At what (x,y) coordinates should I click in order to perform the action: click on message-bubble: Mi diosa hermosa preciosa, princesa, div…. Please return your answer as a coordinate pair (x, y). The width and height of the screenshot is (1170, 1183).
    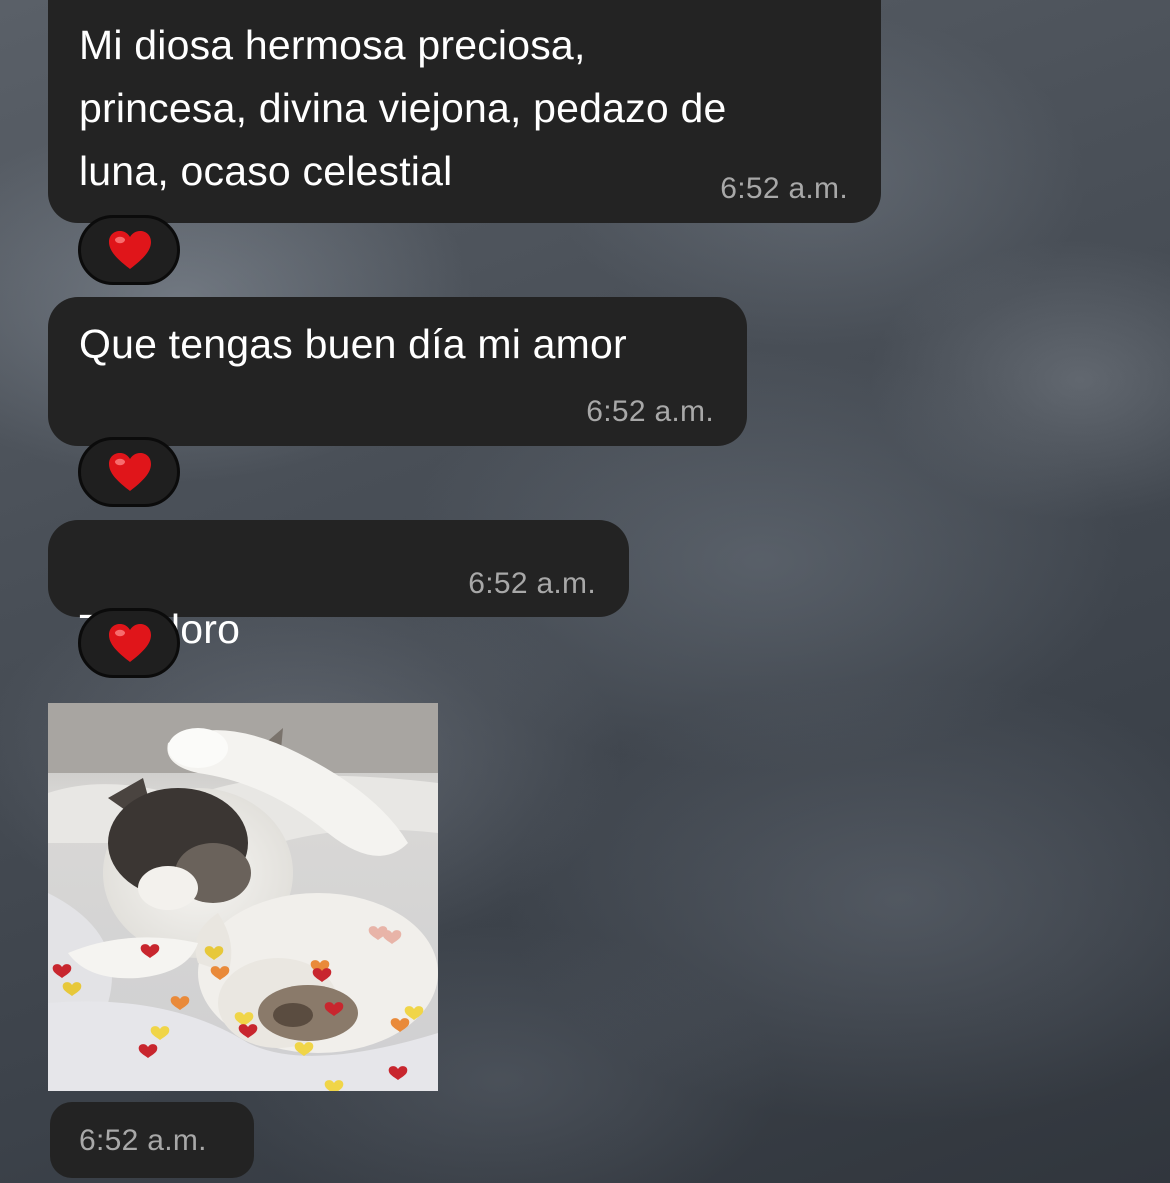
    Looking at the image, I should click on (464, 111).